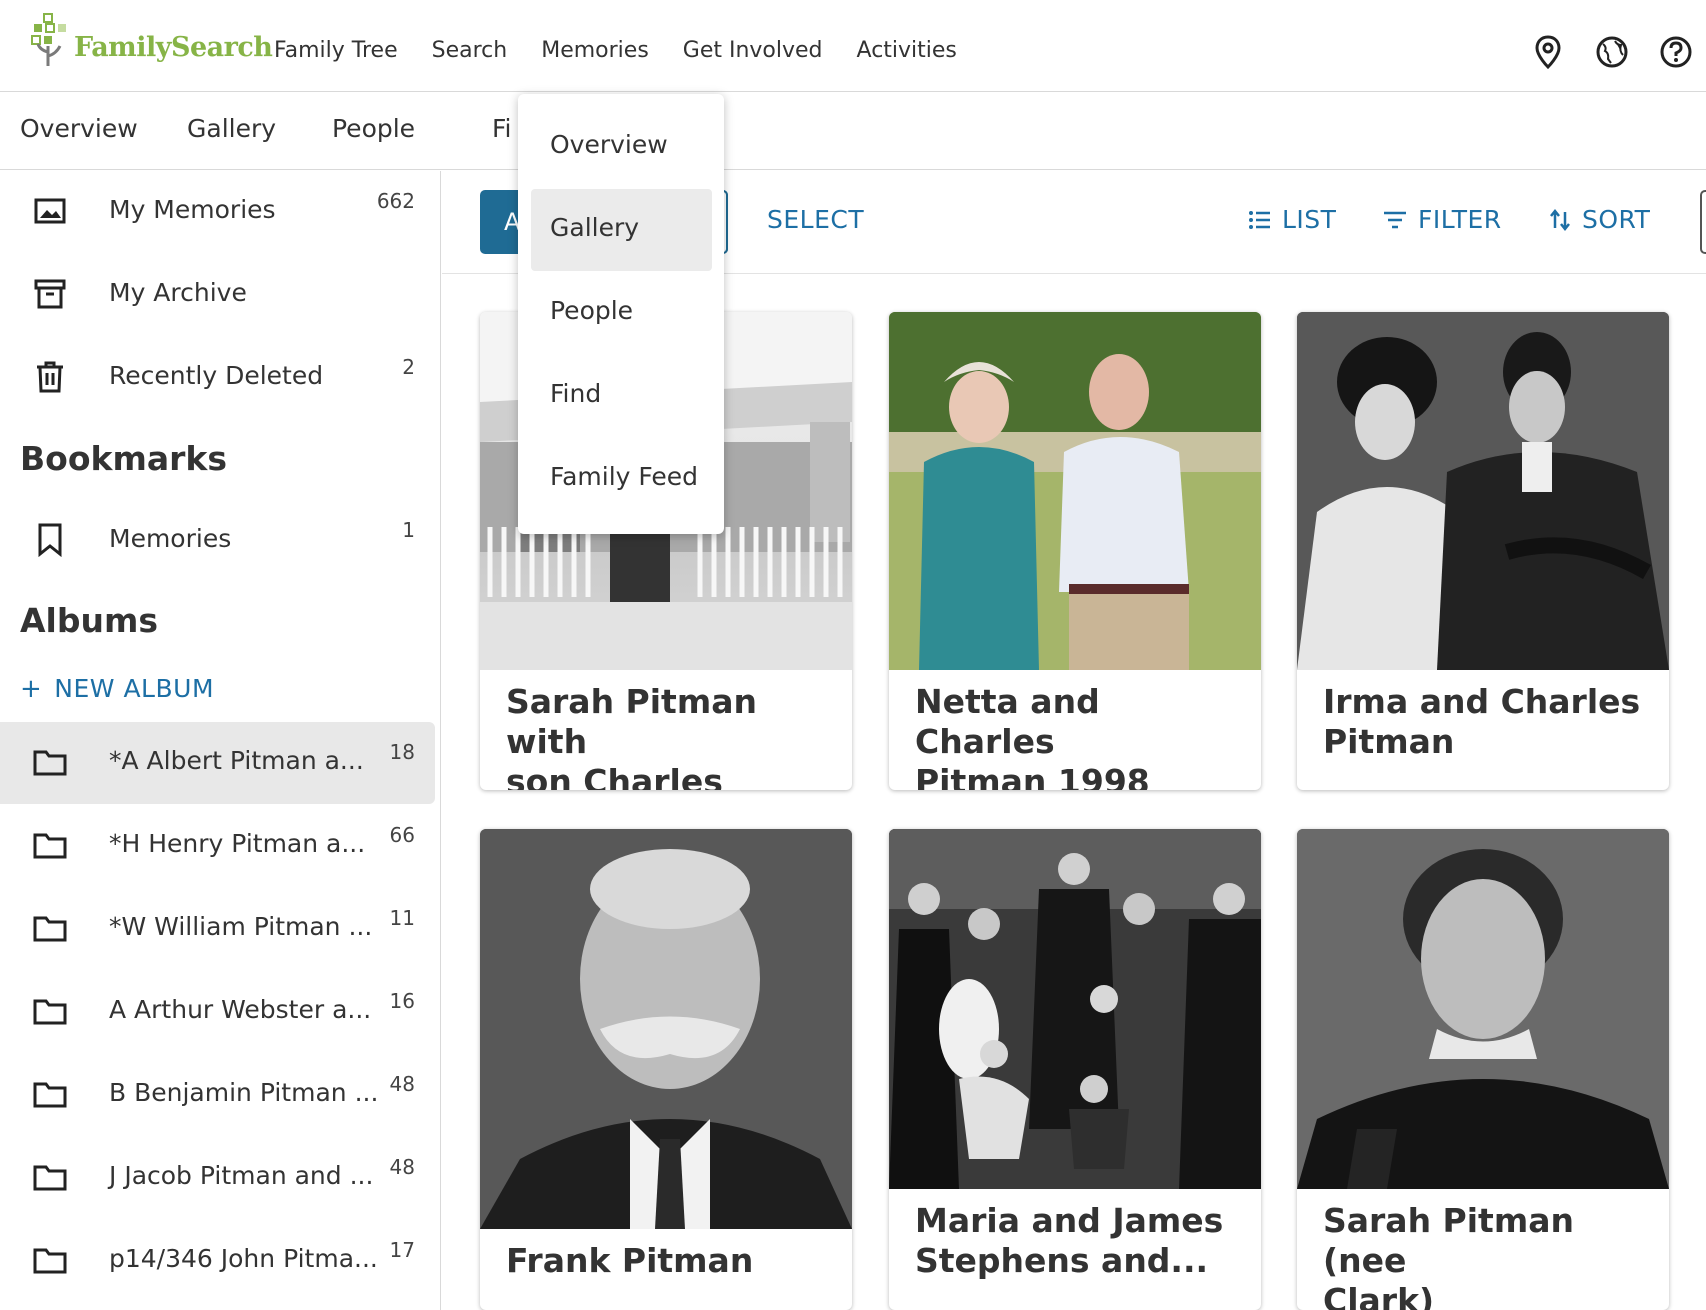 The height and width of the screenshot is (1310, 1706). Describe the element at coordinates (1616, 219) in the screenshot. I see `sort-label: SORT` at that location.